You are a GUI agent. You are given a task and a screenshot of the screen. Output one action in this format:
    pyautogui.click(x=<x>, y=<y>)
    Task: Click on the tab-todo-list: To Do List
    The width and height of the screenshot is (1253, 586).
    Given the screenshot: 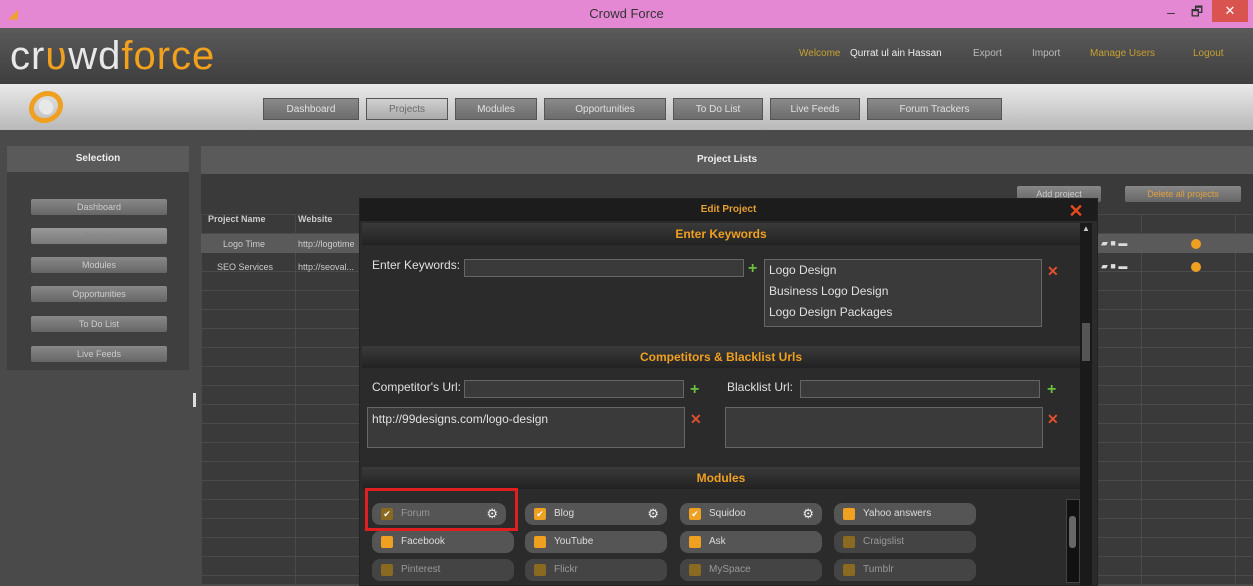 What is the action you would take?
    pyautogui.click(x=718, y=109)
    